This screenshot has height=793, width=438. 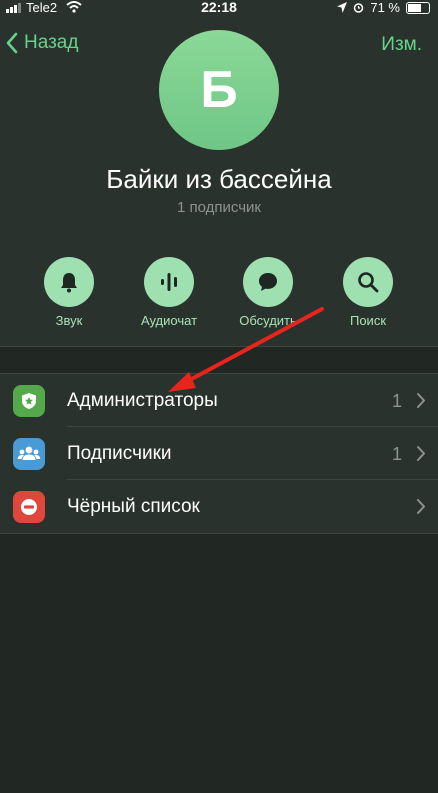 I want to click on chevron-left-icon, so click(x=12, y=43).